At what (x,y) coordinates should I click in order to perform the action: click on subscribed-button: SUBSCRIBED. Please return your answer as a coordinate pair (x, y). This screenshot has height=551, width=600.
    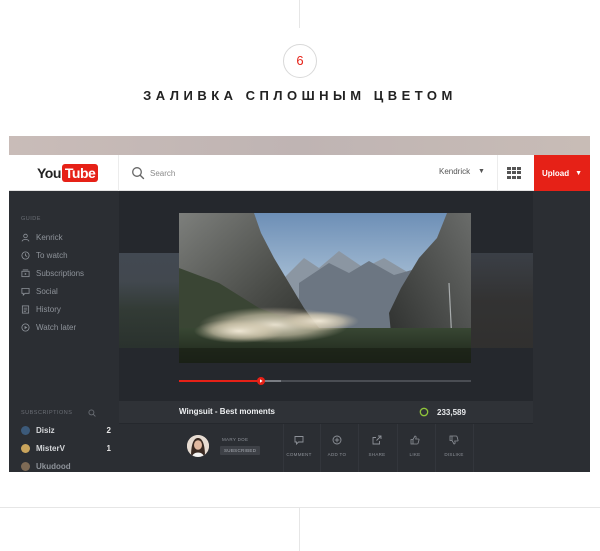
    Looking at the image, I should click on (240, 450).